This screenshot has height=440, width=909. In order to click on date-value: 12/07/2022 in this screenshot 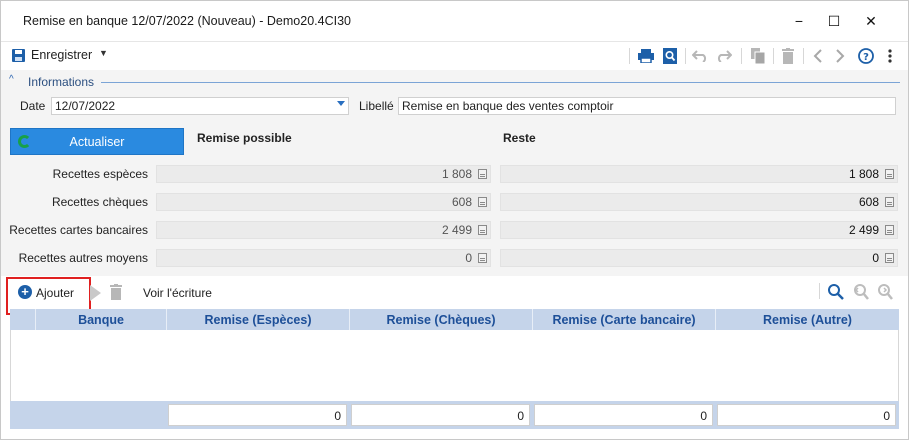, I will do `click(85, 106)`.